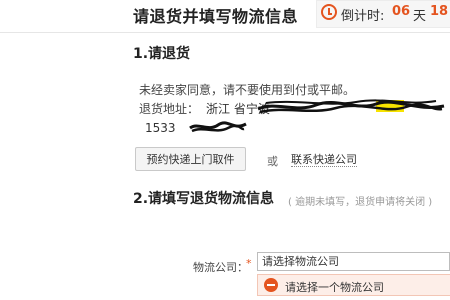  I want to click on deadline-hint: ( 逾期未填写，退货申请将关闭 ), so click(360, 202).